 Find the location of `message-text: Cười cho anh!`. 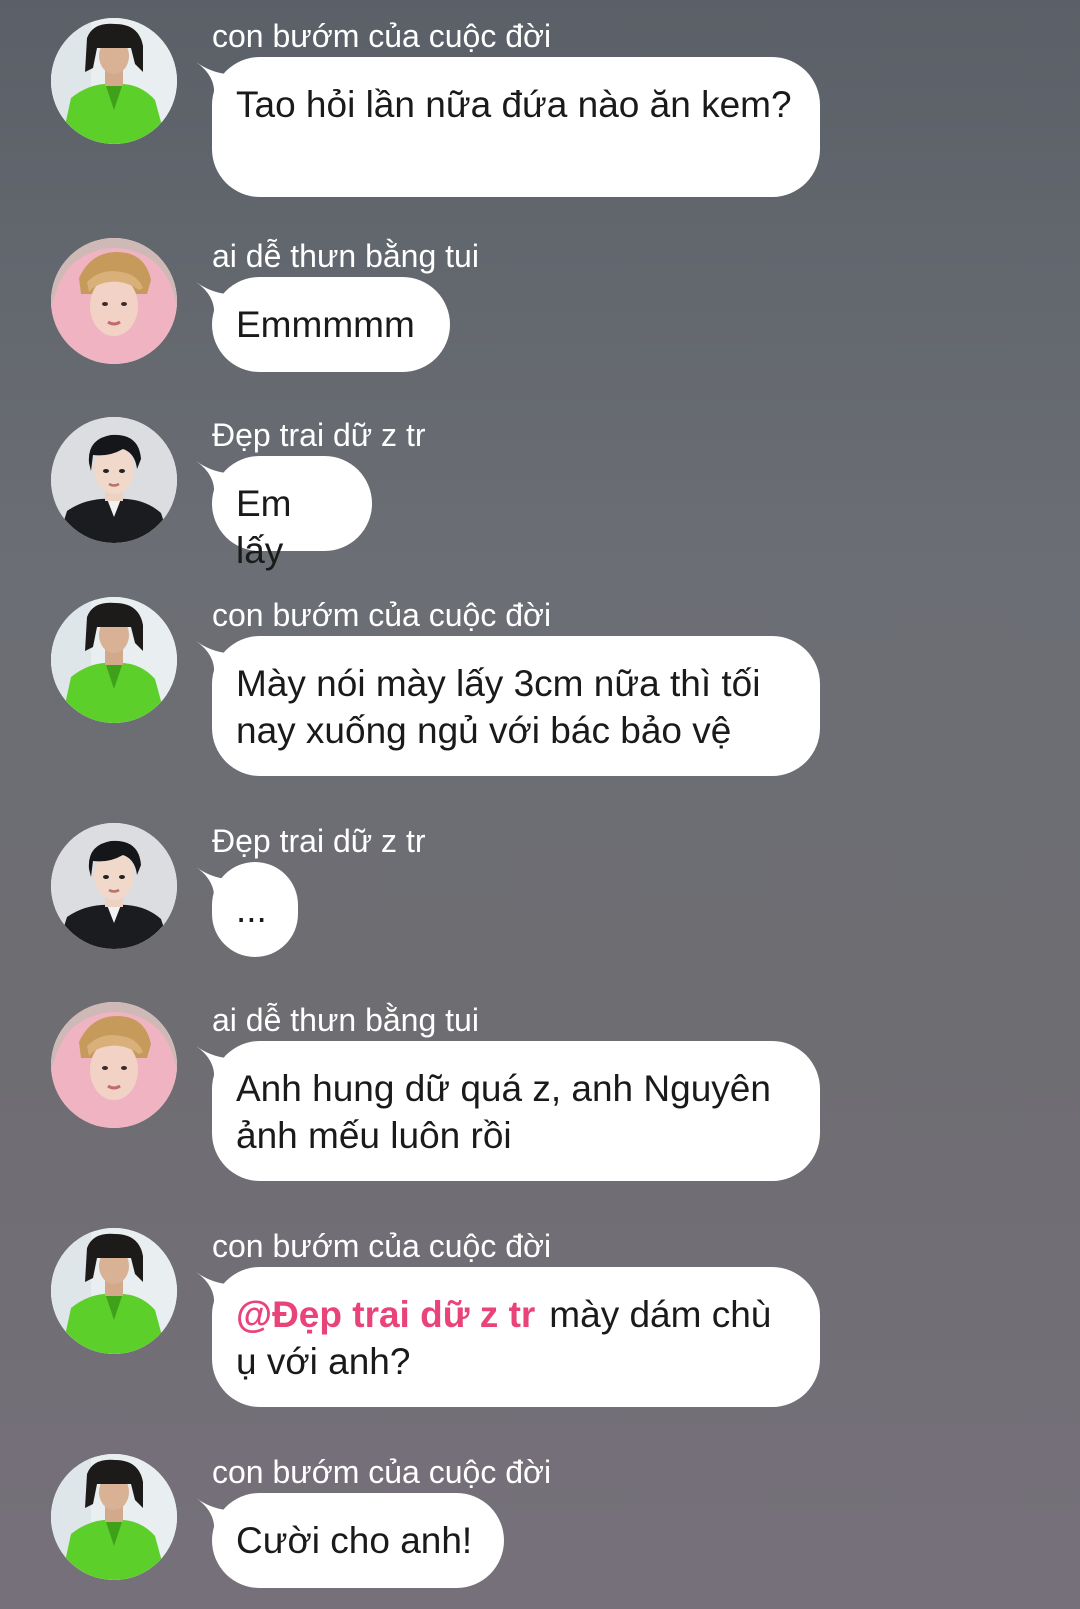

message-text: Cười cho anh! is located at coordinates (354, 1540).